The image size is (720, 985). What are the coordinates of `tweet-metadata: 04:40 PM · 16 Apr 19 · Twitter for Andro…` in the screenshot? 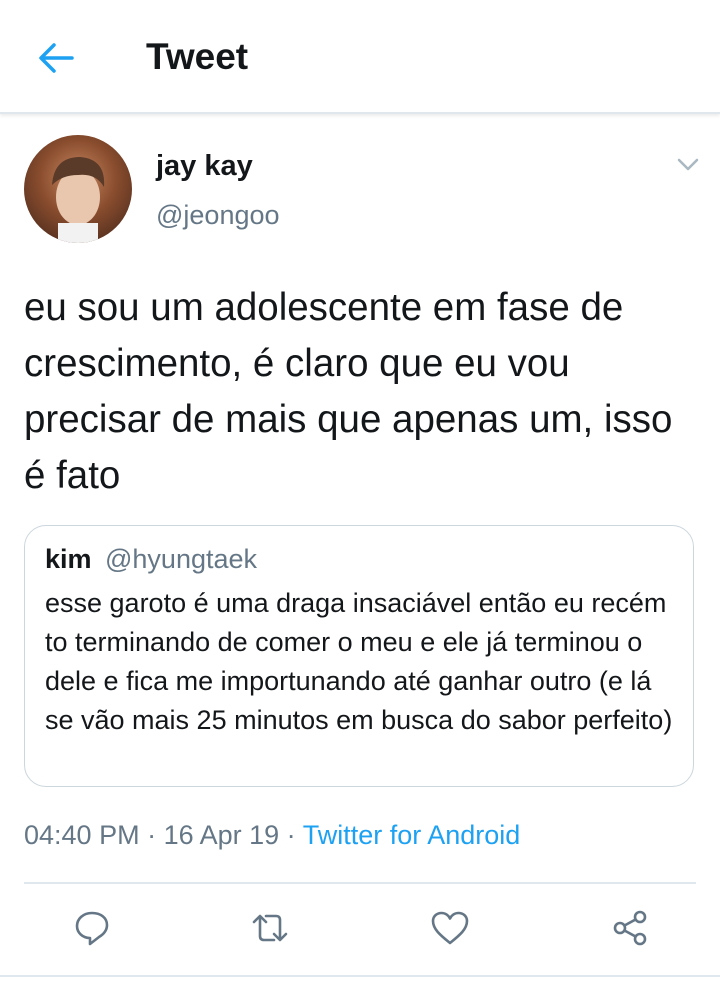 It's located at (272, 835).